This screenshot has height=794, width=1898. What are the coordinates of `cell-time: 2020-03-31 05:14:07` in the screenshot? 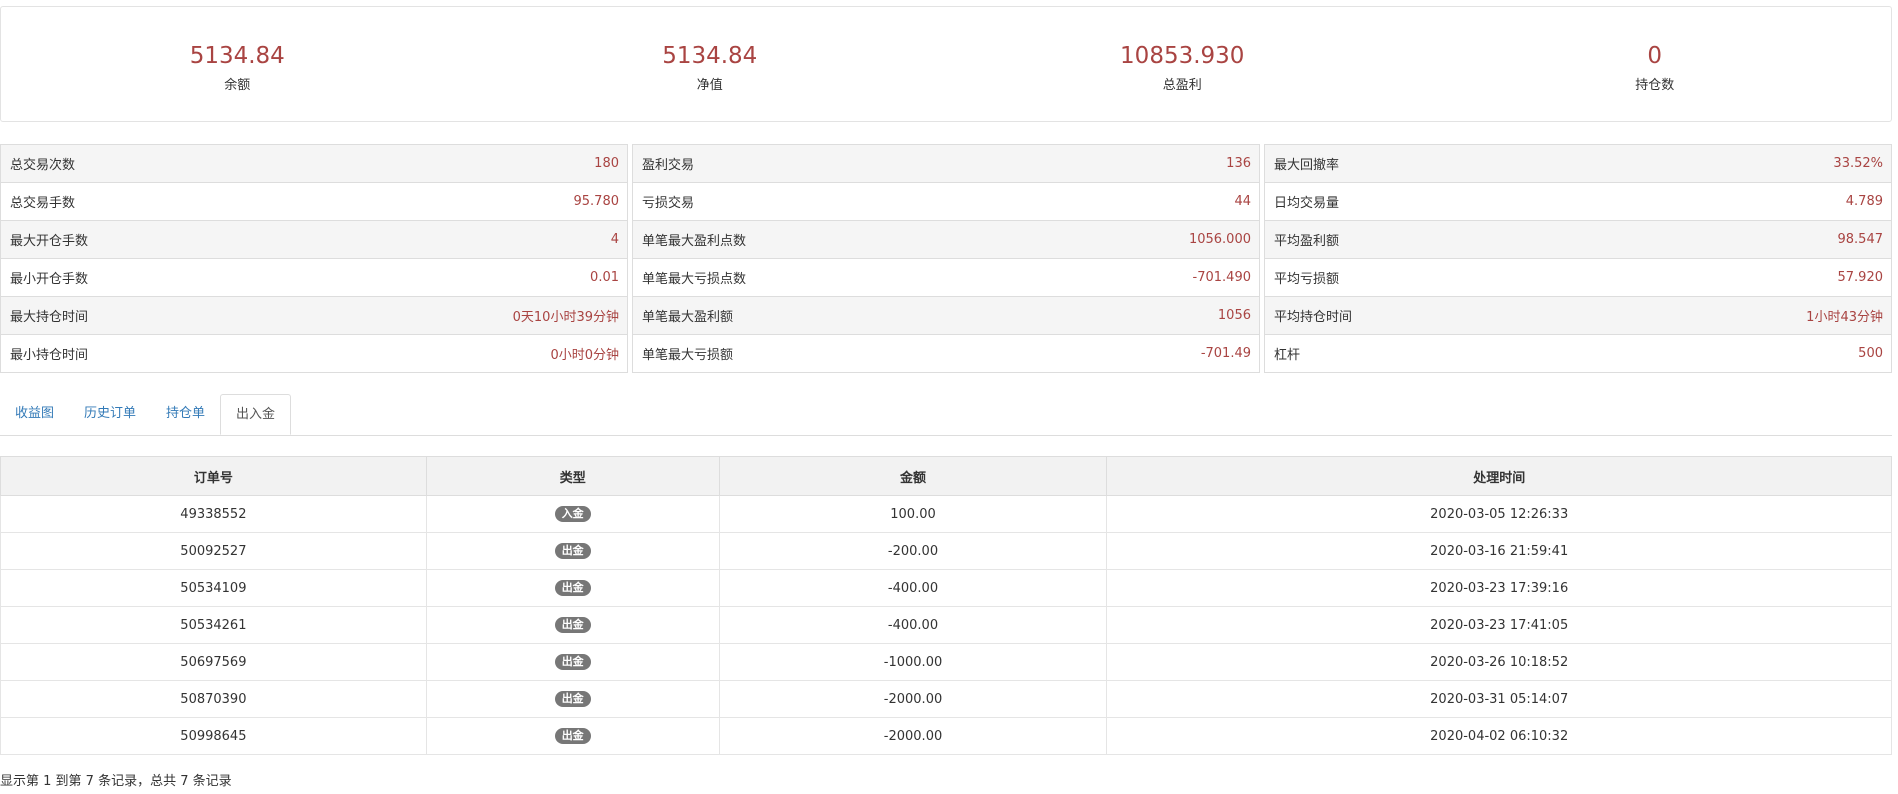 It's located at (1499, 699).